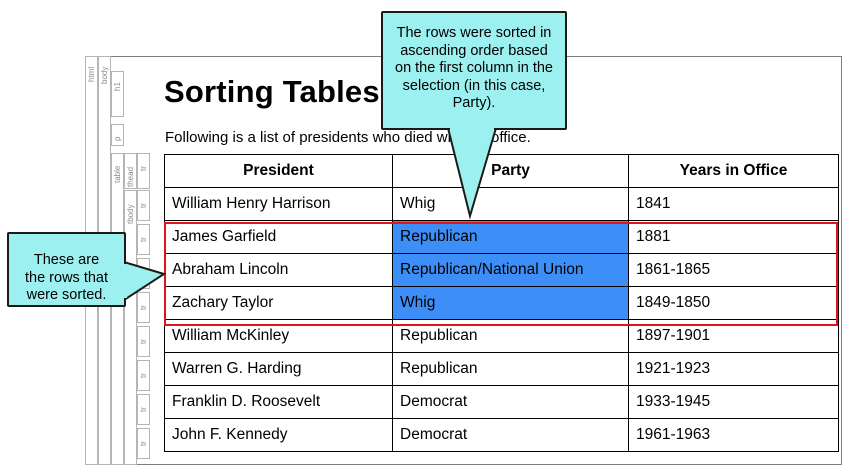 The image size is (843, 466). I want to click on top-callout-seam, so click(472, 127).